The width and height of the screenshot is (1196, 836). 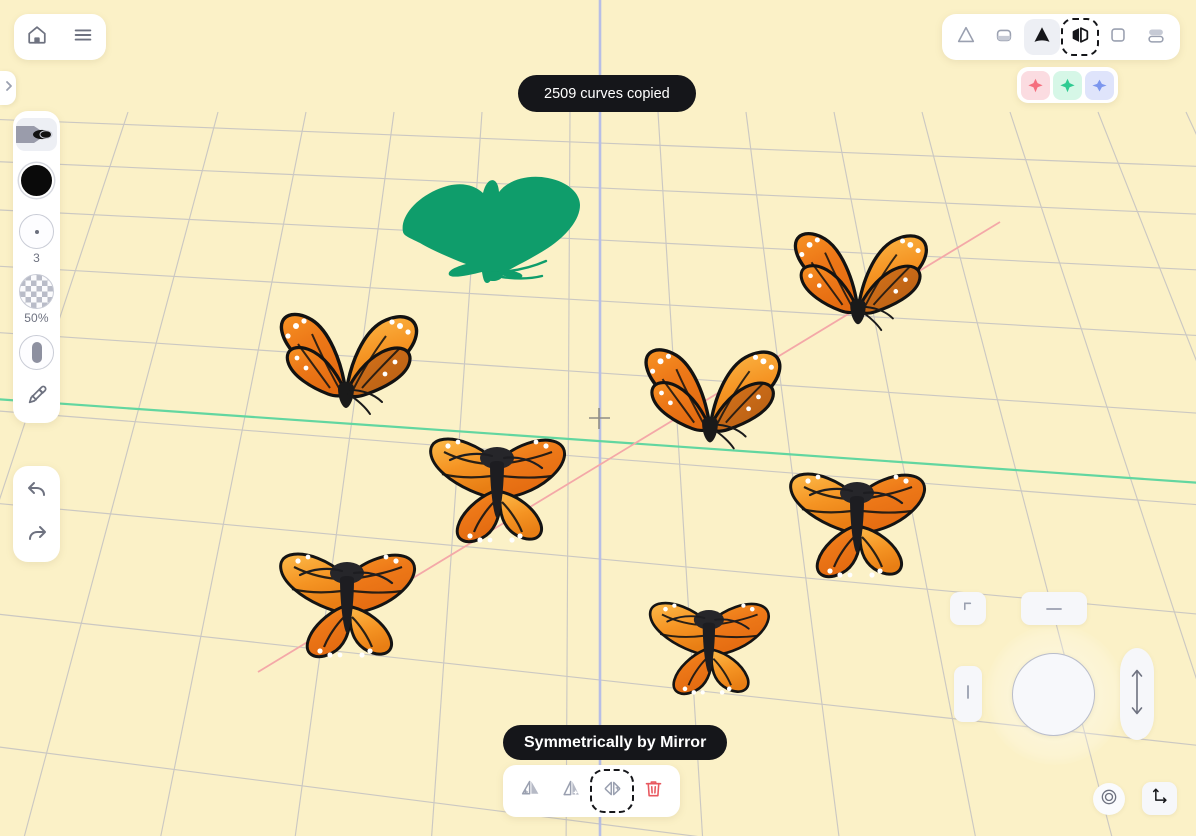 I want to click on tooltip-symmetrically-by-mirror: Symmetrically by Mirror, so click(x=615, y=742).